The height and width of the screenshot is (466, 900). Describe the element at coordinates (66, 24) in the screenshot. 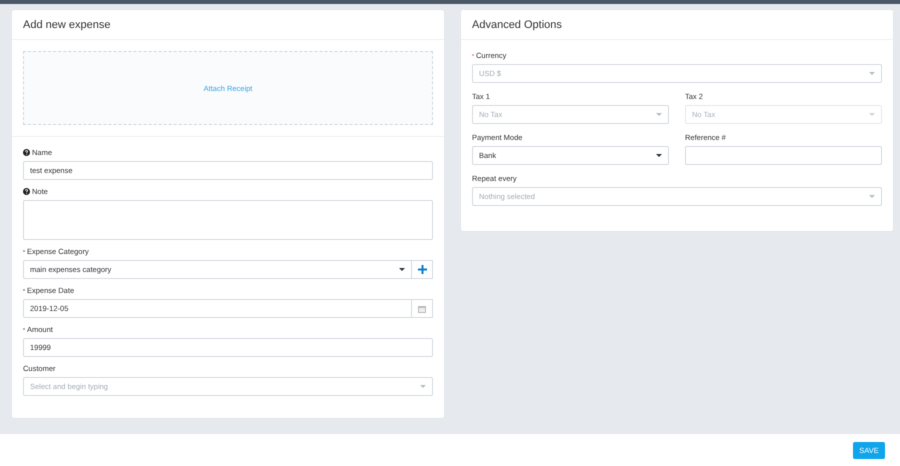

I see `card-title: Add new expense` at that location.